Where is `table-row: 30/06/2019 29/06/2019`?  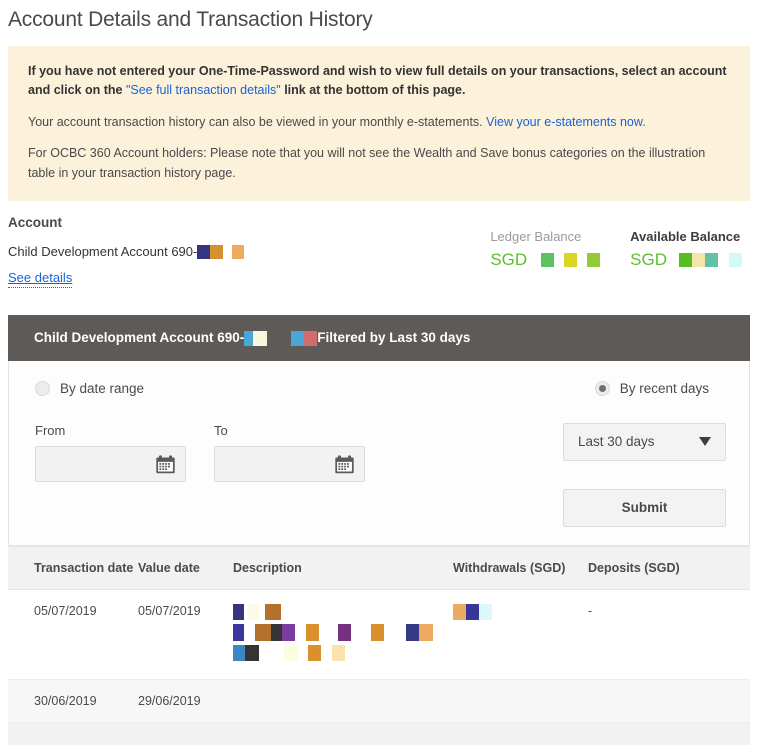 table-row: 30/06/2019 29/06/2019 is located at coordinates (379, 701).